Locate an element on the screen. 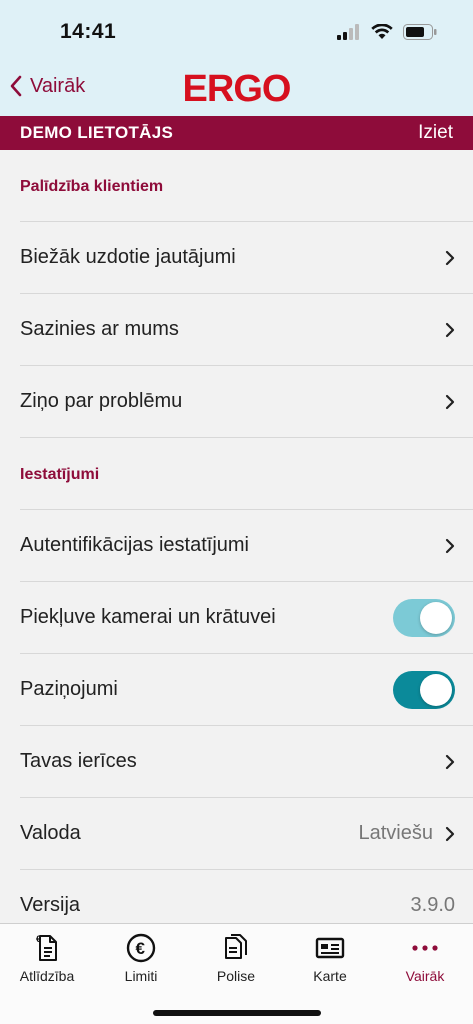 The height and width of the screenshot is (1024, 473). ergo-logo: ERGO is located at coordinates (237, 89).